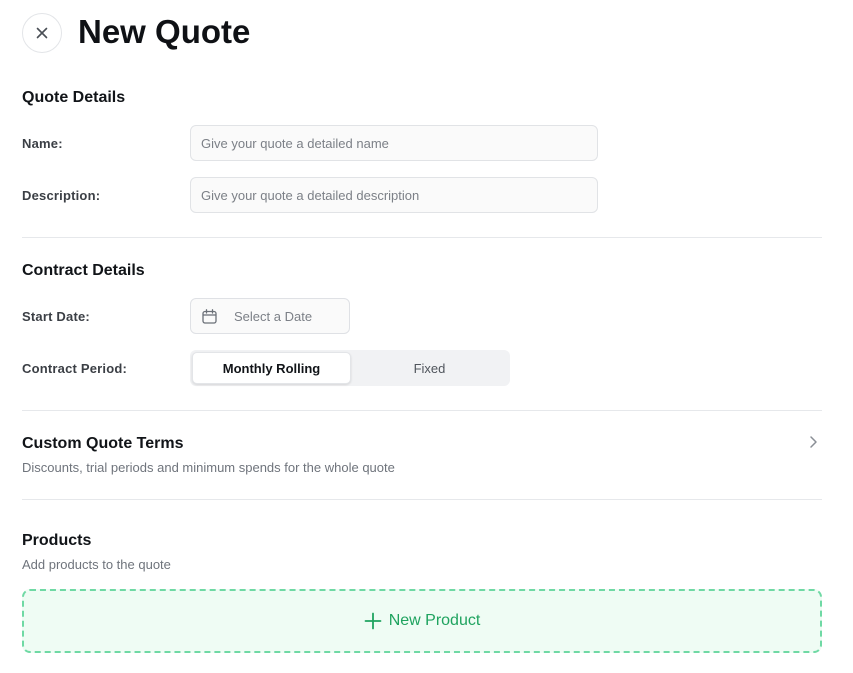 This screenshot has height=673, width=853. Describe the element at coordinates (103, 443) in the screenshot. I see `custom-terms-heading: Custom Quote Terms` at that location.